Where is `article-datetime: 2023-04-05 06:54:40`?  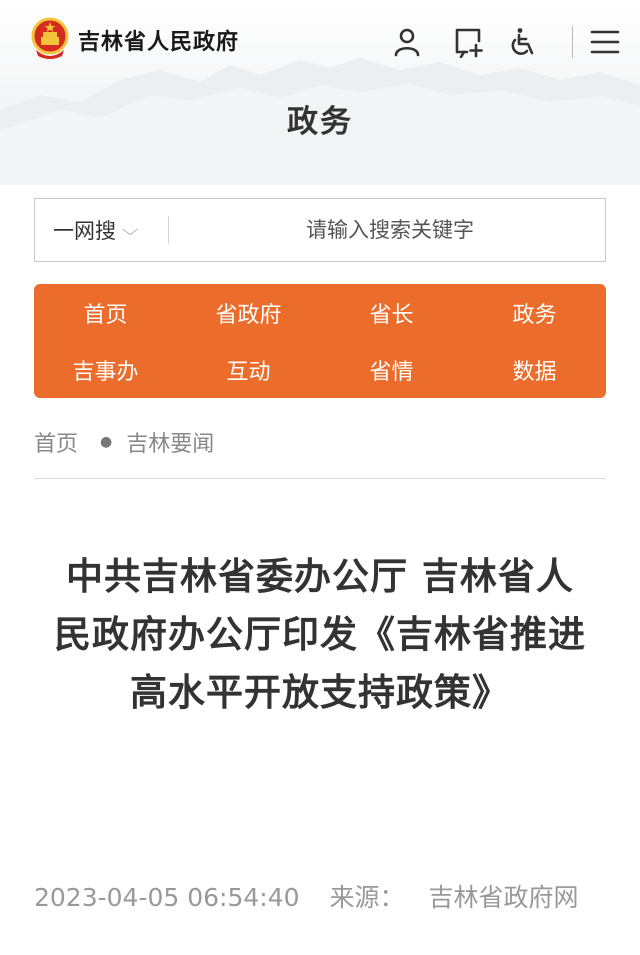 article-datetime: 2023-04-05 06:54:40 is located at coordinates (167, 897).